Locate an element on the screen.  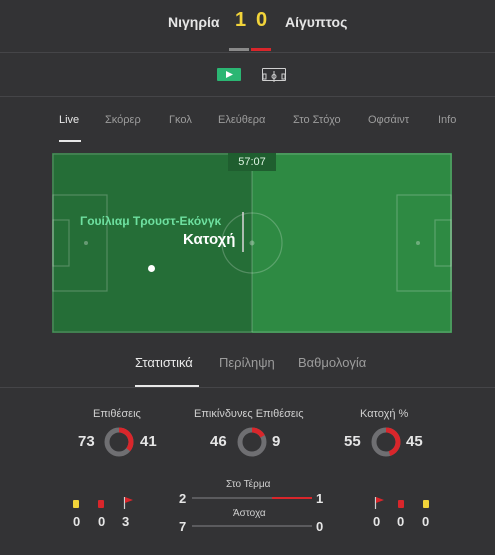
tab-free-kicks: Ελεύθερα is located at coordinates (241, 120).